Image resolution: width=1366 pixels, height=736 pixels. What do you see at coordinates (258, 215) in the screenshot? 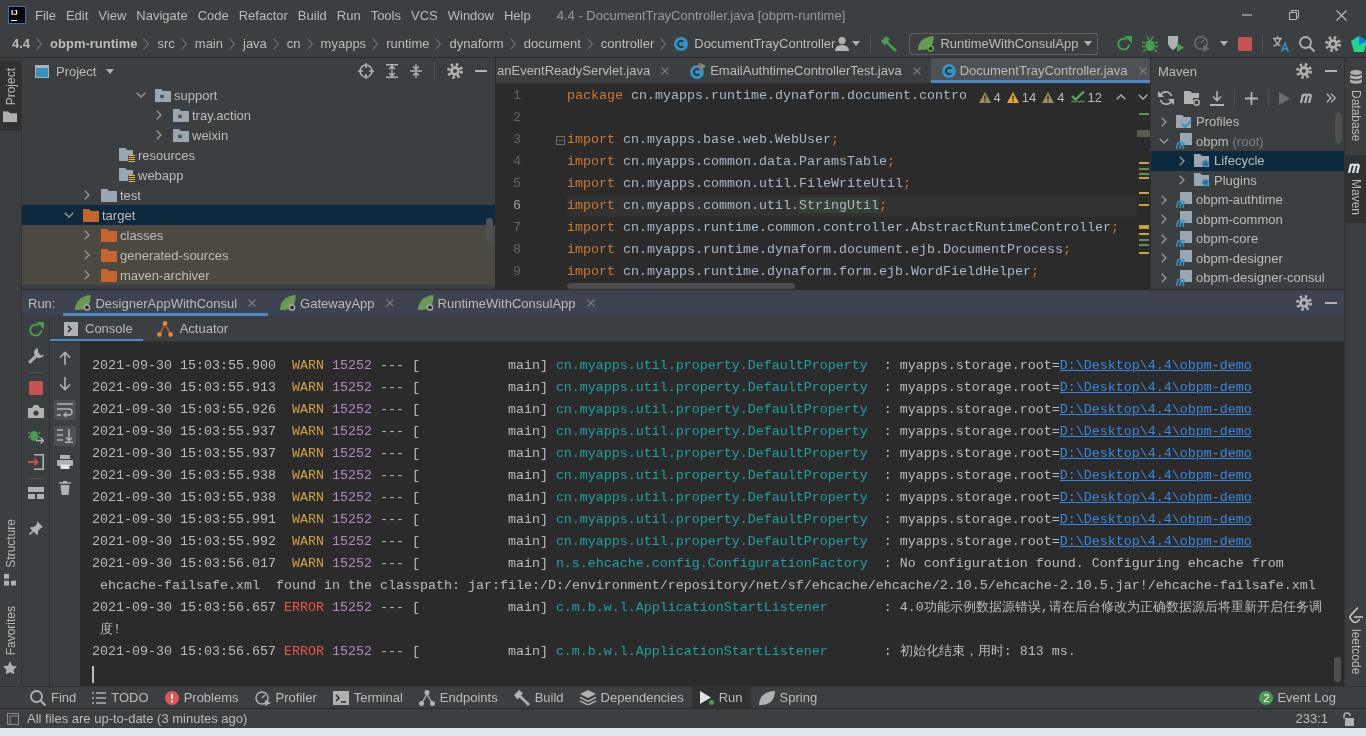
I see `tree-item: target` at bounding box center [258, 215].